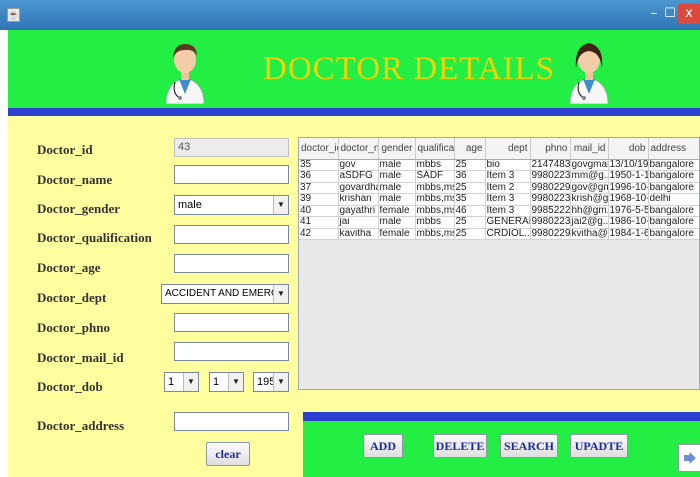 The height and width of the screenshot is (477, 700). Describe the element at coordinates (670, 14) in the screenshot. I see `maximize-button: ☐` at that location.